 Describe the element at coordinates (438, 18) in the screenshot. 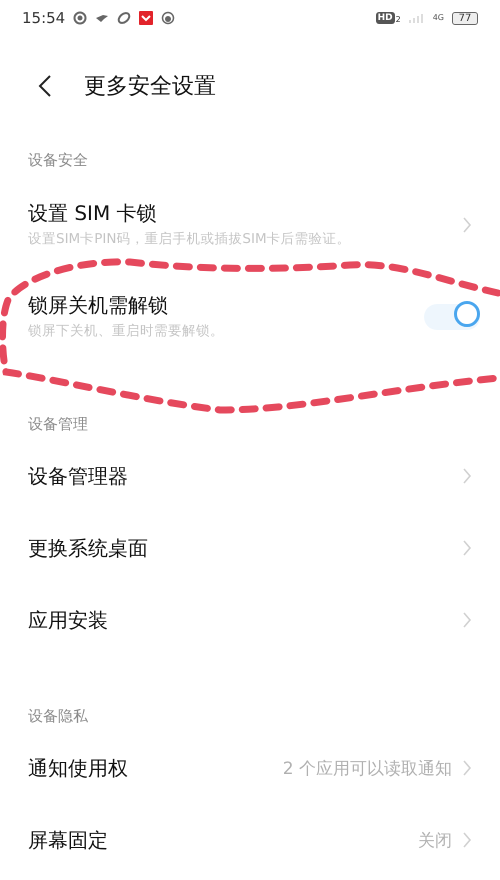

I see `network-label: 4G` at that location.